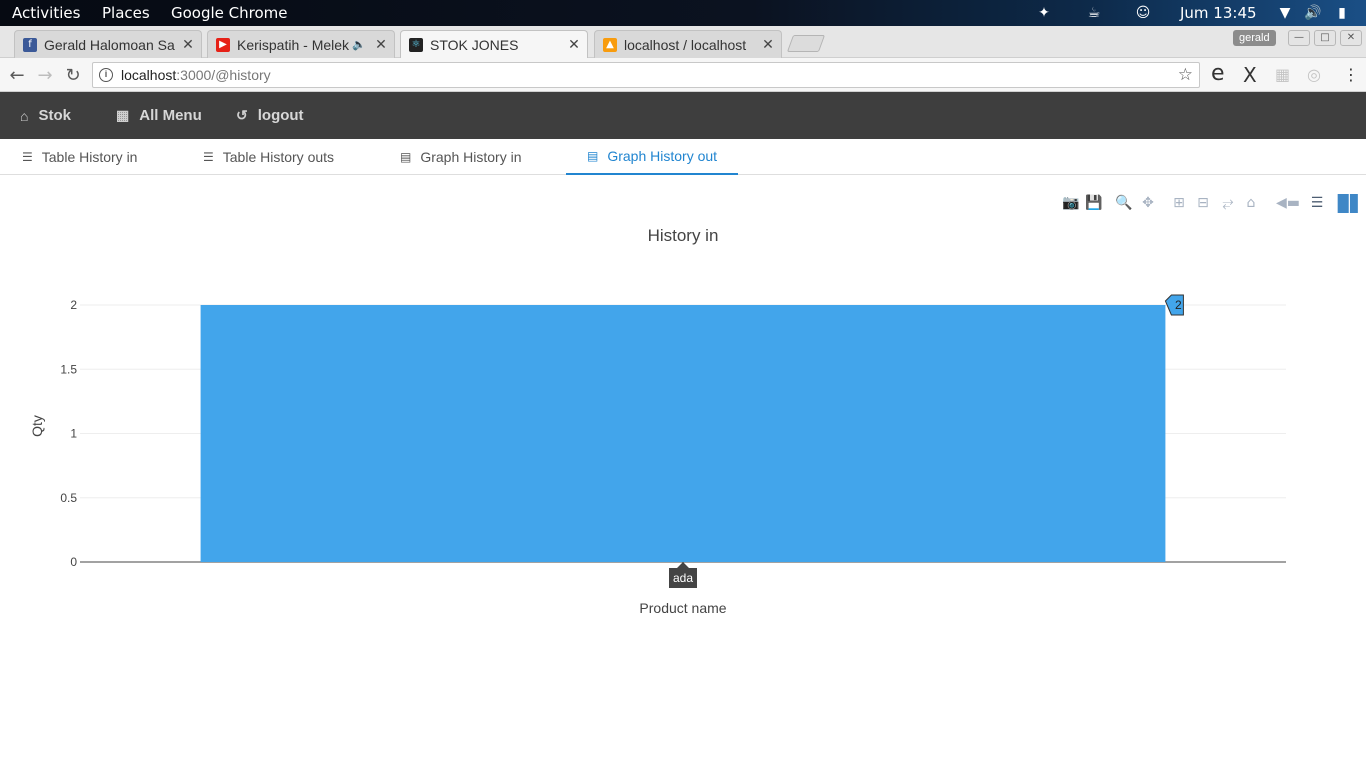 The width and height of the screenshot is (1366, 768). I want to click on tab-label: Table History in, so click(89, 157).